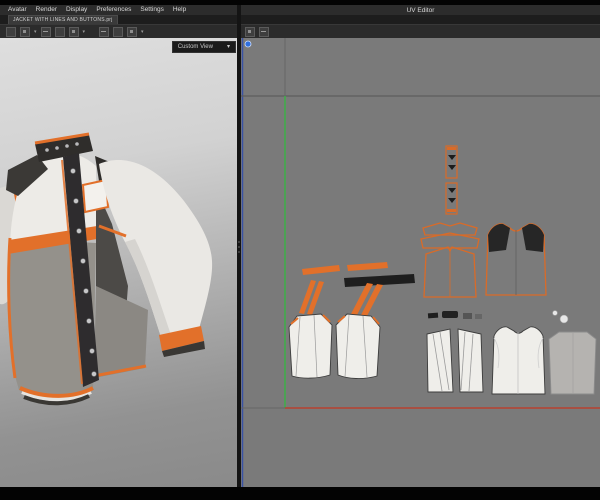  Describe the element at coordinates (455, 360) in the screenshot. I see `uv-piece-side-front-panels` at that location.